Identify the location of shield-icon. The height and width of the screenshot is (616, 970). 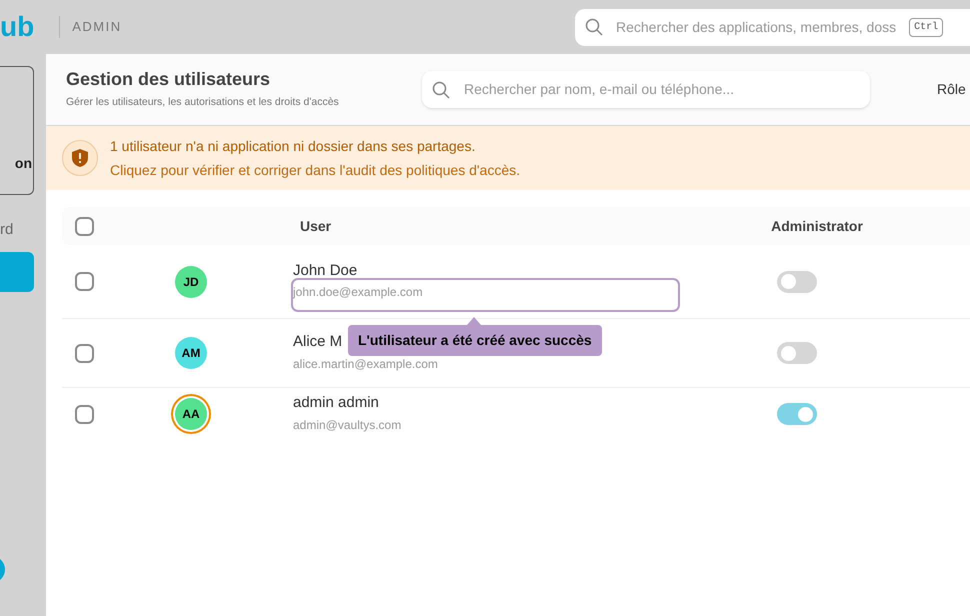
(80, 158).